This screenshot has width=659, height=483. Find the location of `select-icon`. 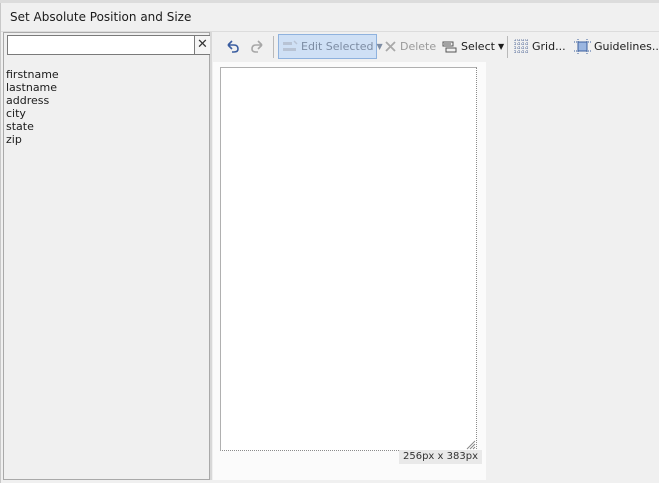

select-icon is located at coordinates (450, 47).